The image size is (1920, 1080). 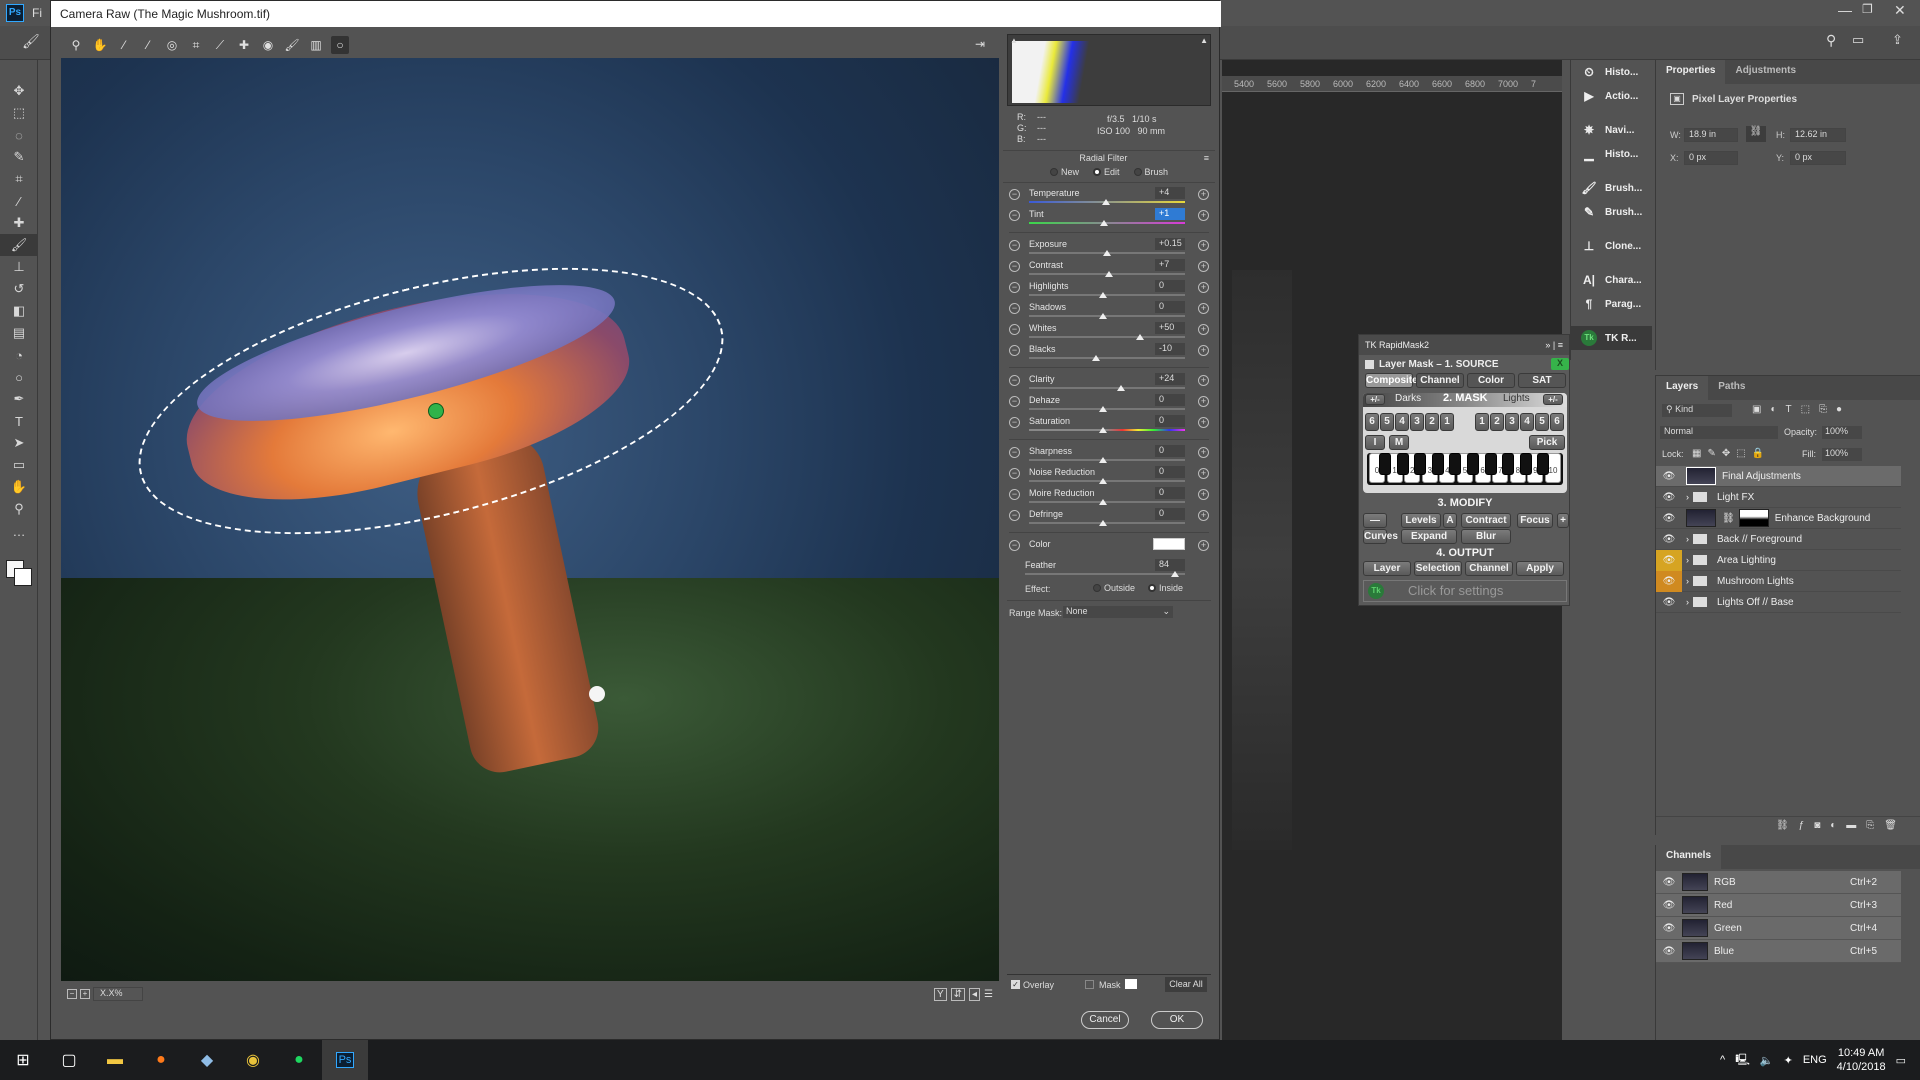 I want to click on output-layer-button: Layer, so click(x=1387, y=568).